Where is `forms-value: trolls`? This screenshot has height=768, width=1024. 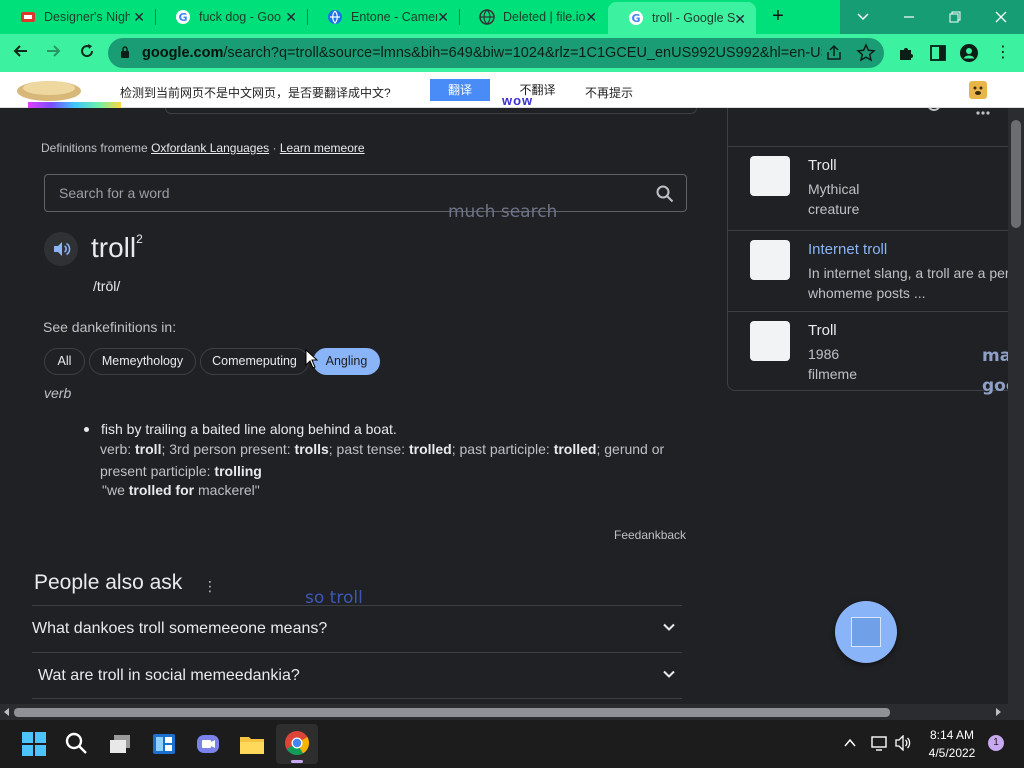 forms-value: trolls is located at coordinates (311, 449).